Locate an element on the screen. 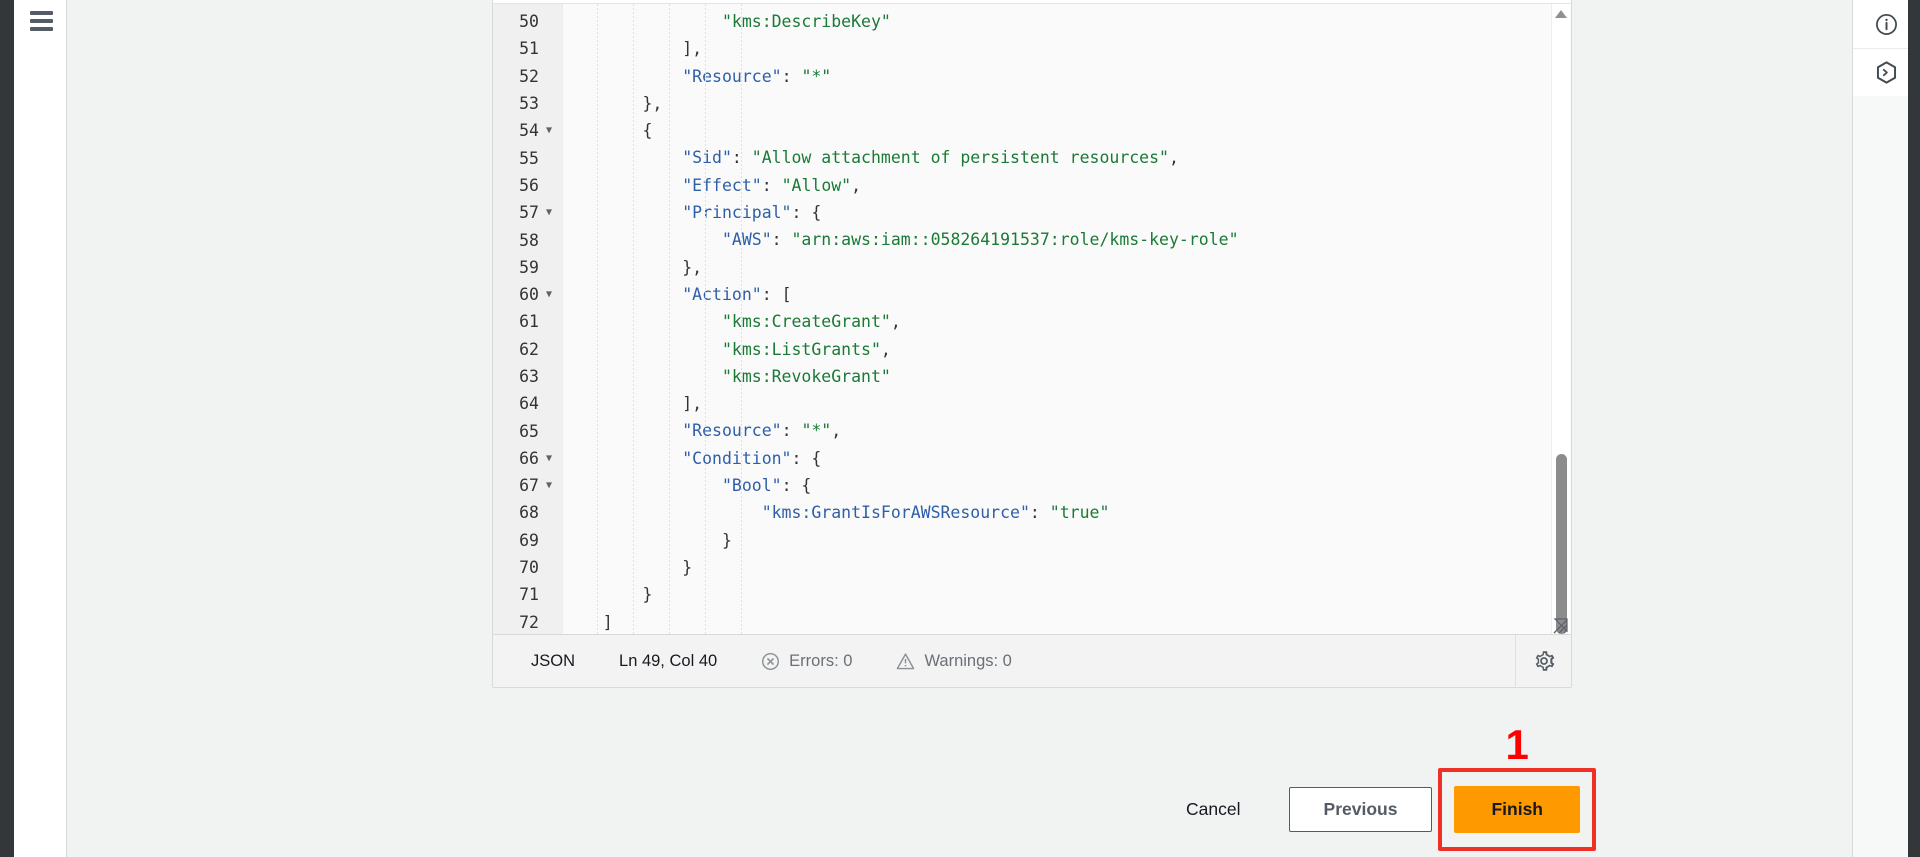  status-warnings-label: Warnings: 0 is located at coordinates (968, 660).